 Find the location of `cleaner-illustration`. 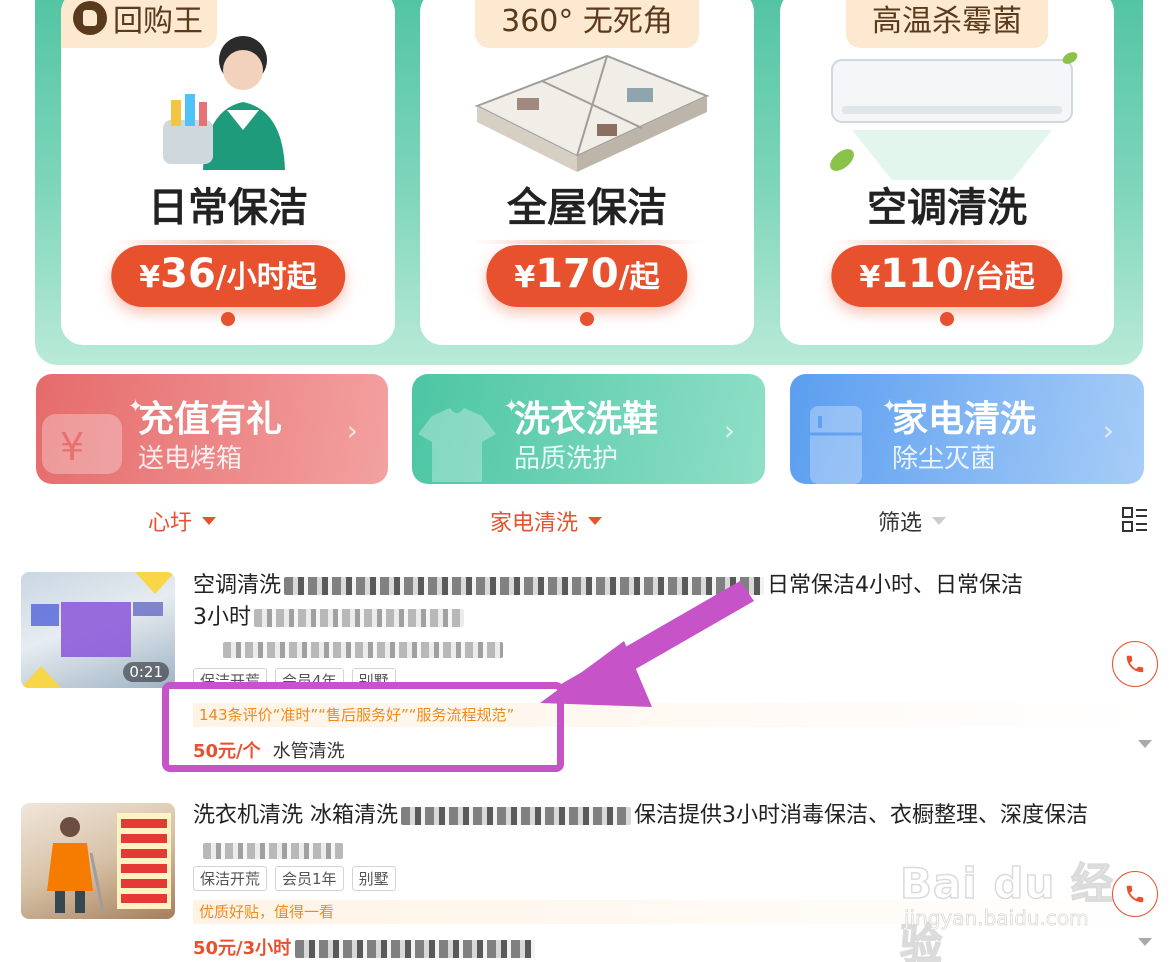

cleaner-illustration is located at coordinates (224, 103).